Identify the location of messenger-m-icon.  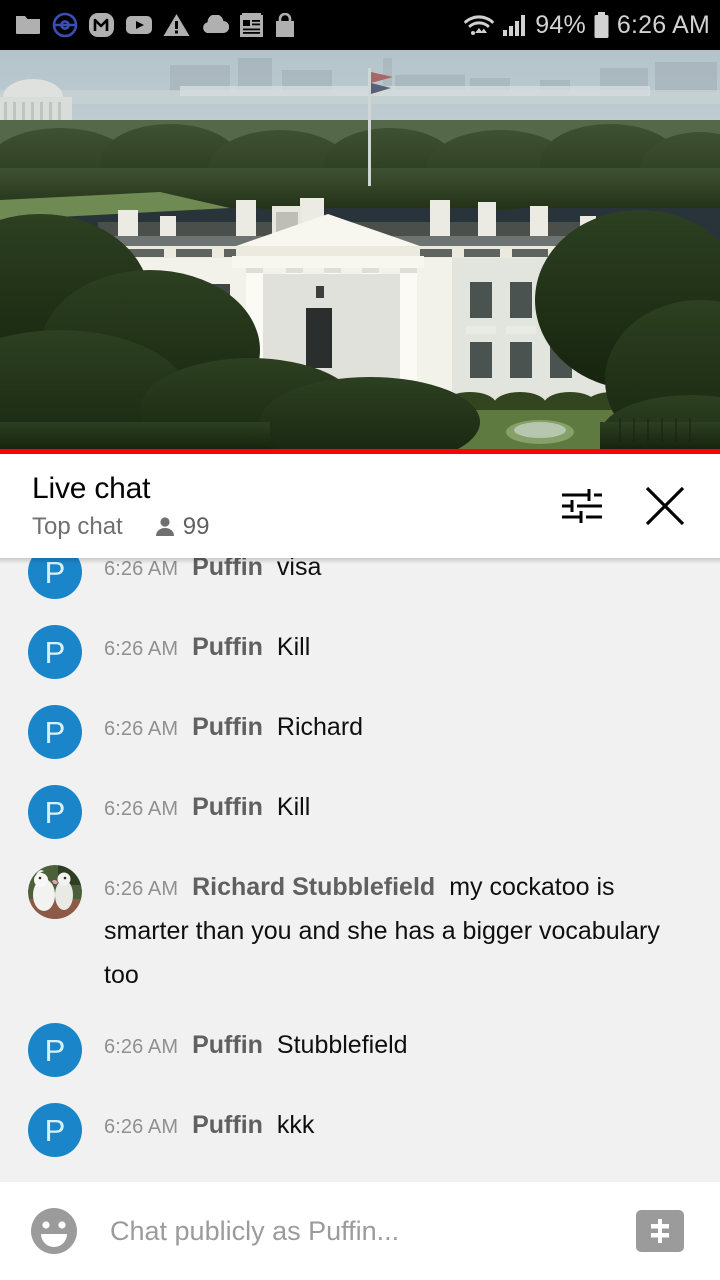
(101, 25).